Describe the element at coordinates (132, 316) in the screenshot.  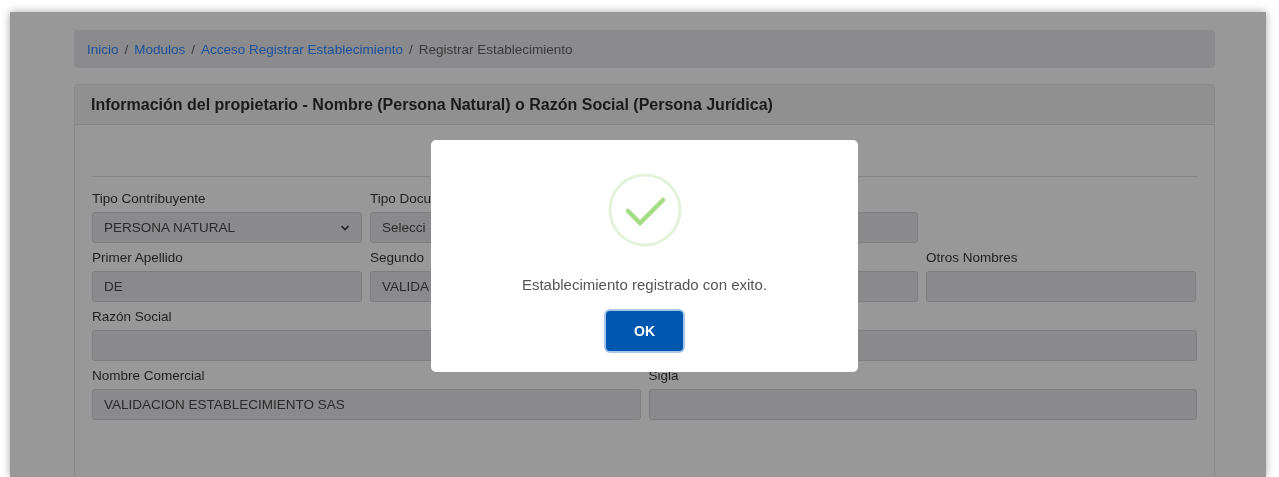
I see `field-label: Razón Social` at that location.